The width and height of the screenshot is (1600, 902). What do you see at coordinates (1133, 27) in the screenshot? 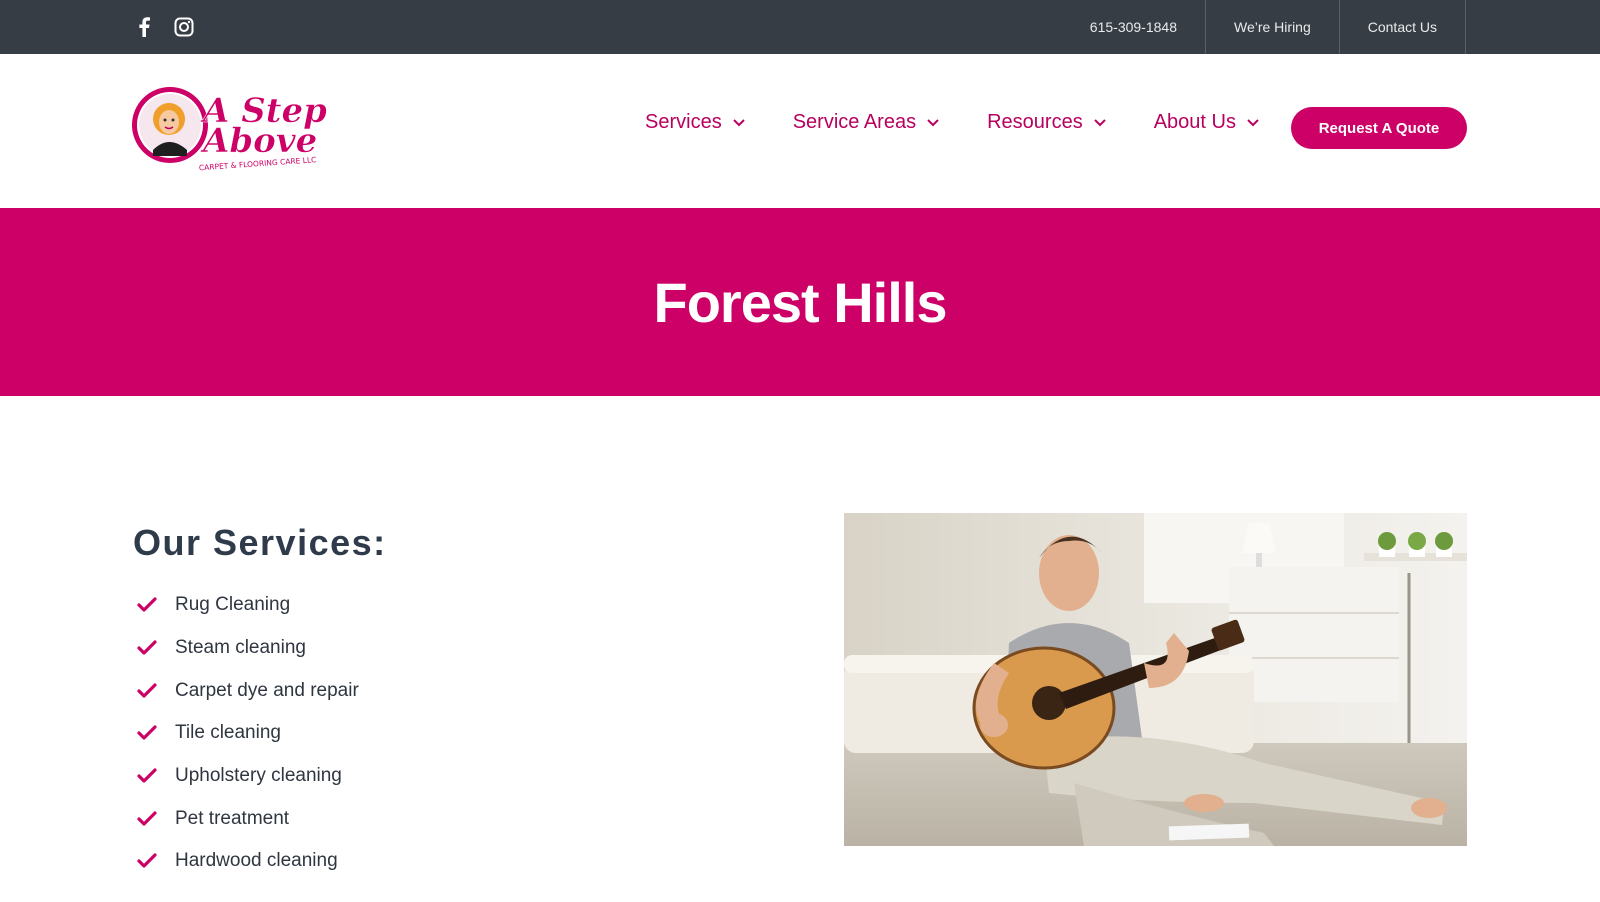
I see `phone-link: 615-309-1848` at bounding box center [1133, 27].